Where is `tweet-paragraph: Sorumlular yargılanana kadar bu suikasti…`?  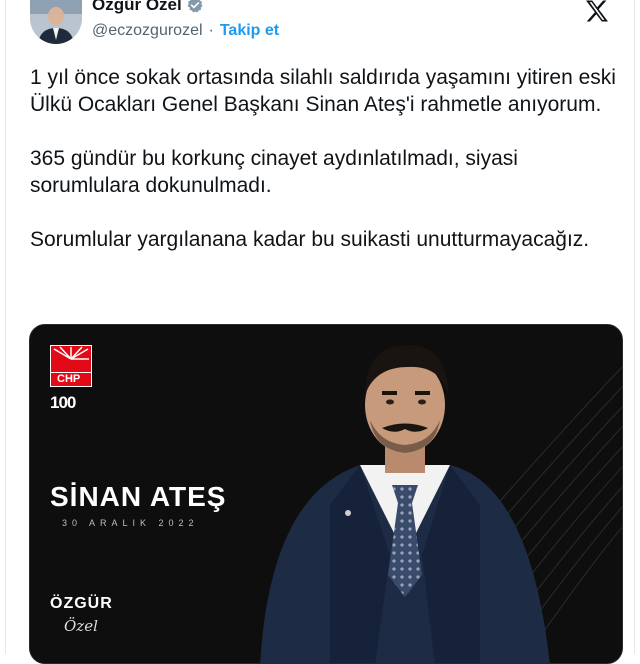
tweet-paragraph: Sorumlular yargılanana kadar bu suikasti… is located at coordinates (310, 239).